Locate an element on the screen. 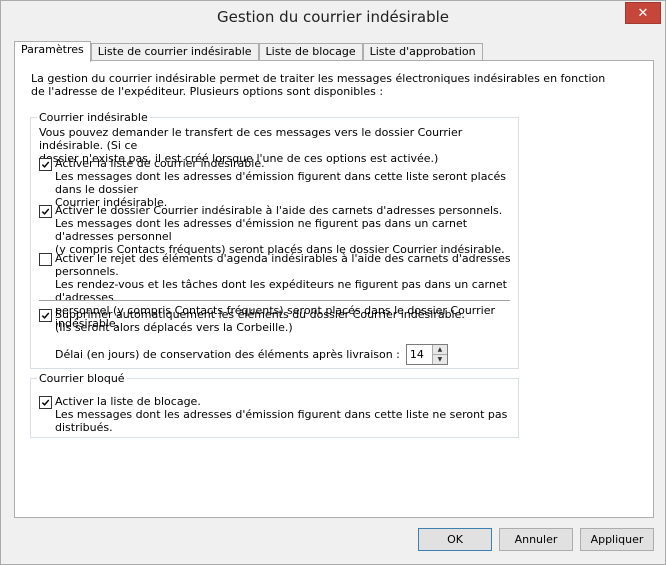 The height and width of the screenshot is (565, 666). tab-approval-list: Liste d'approbation is located at coordinates (422, 52).